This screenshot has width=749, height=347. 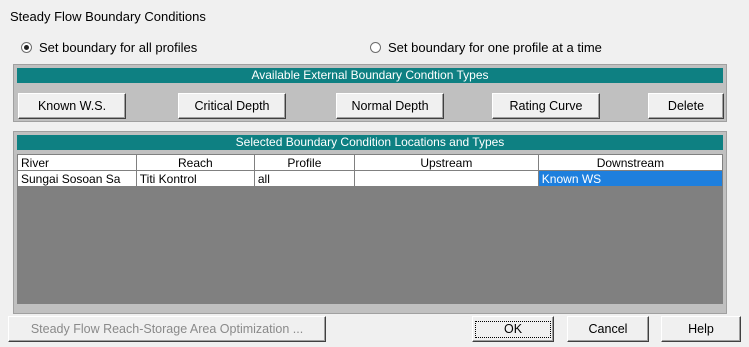 What do you see at coordinates (77, 162) in the screenshot?
I see `column-header-river: River` at bounding box center [77, 162].